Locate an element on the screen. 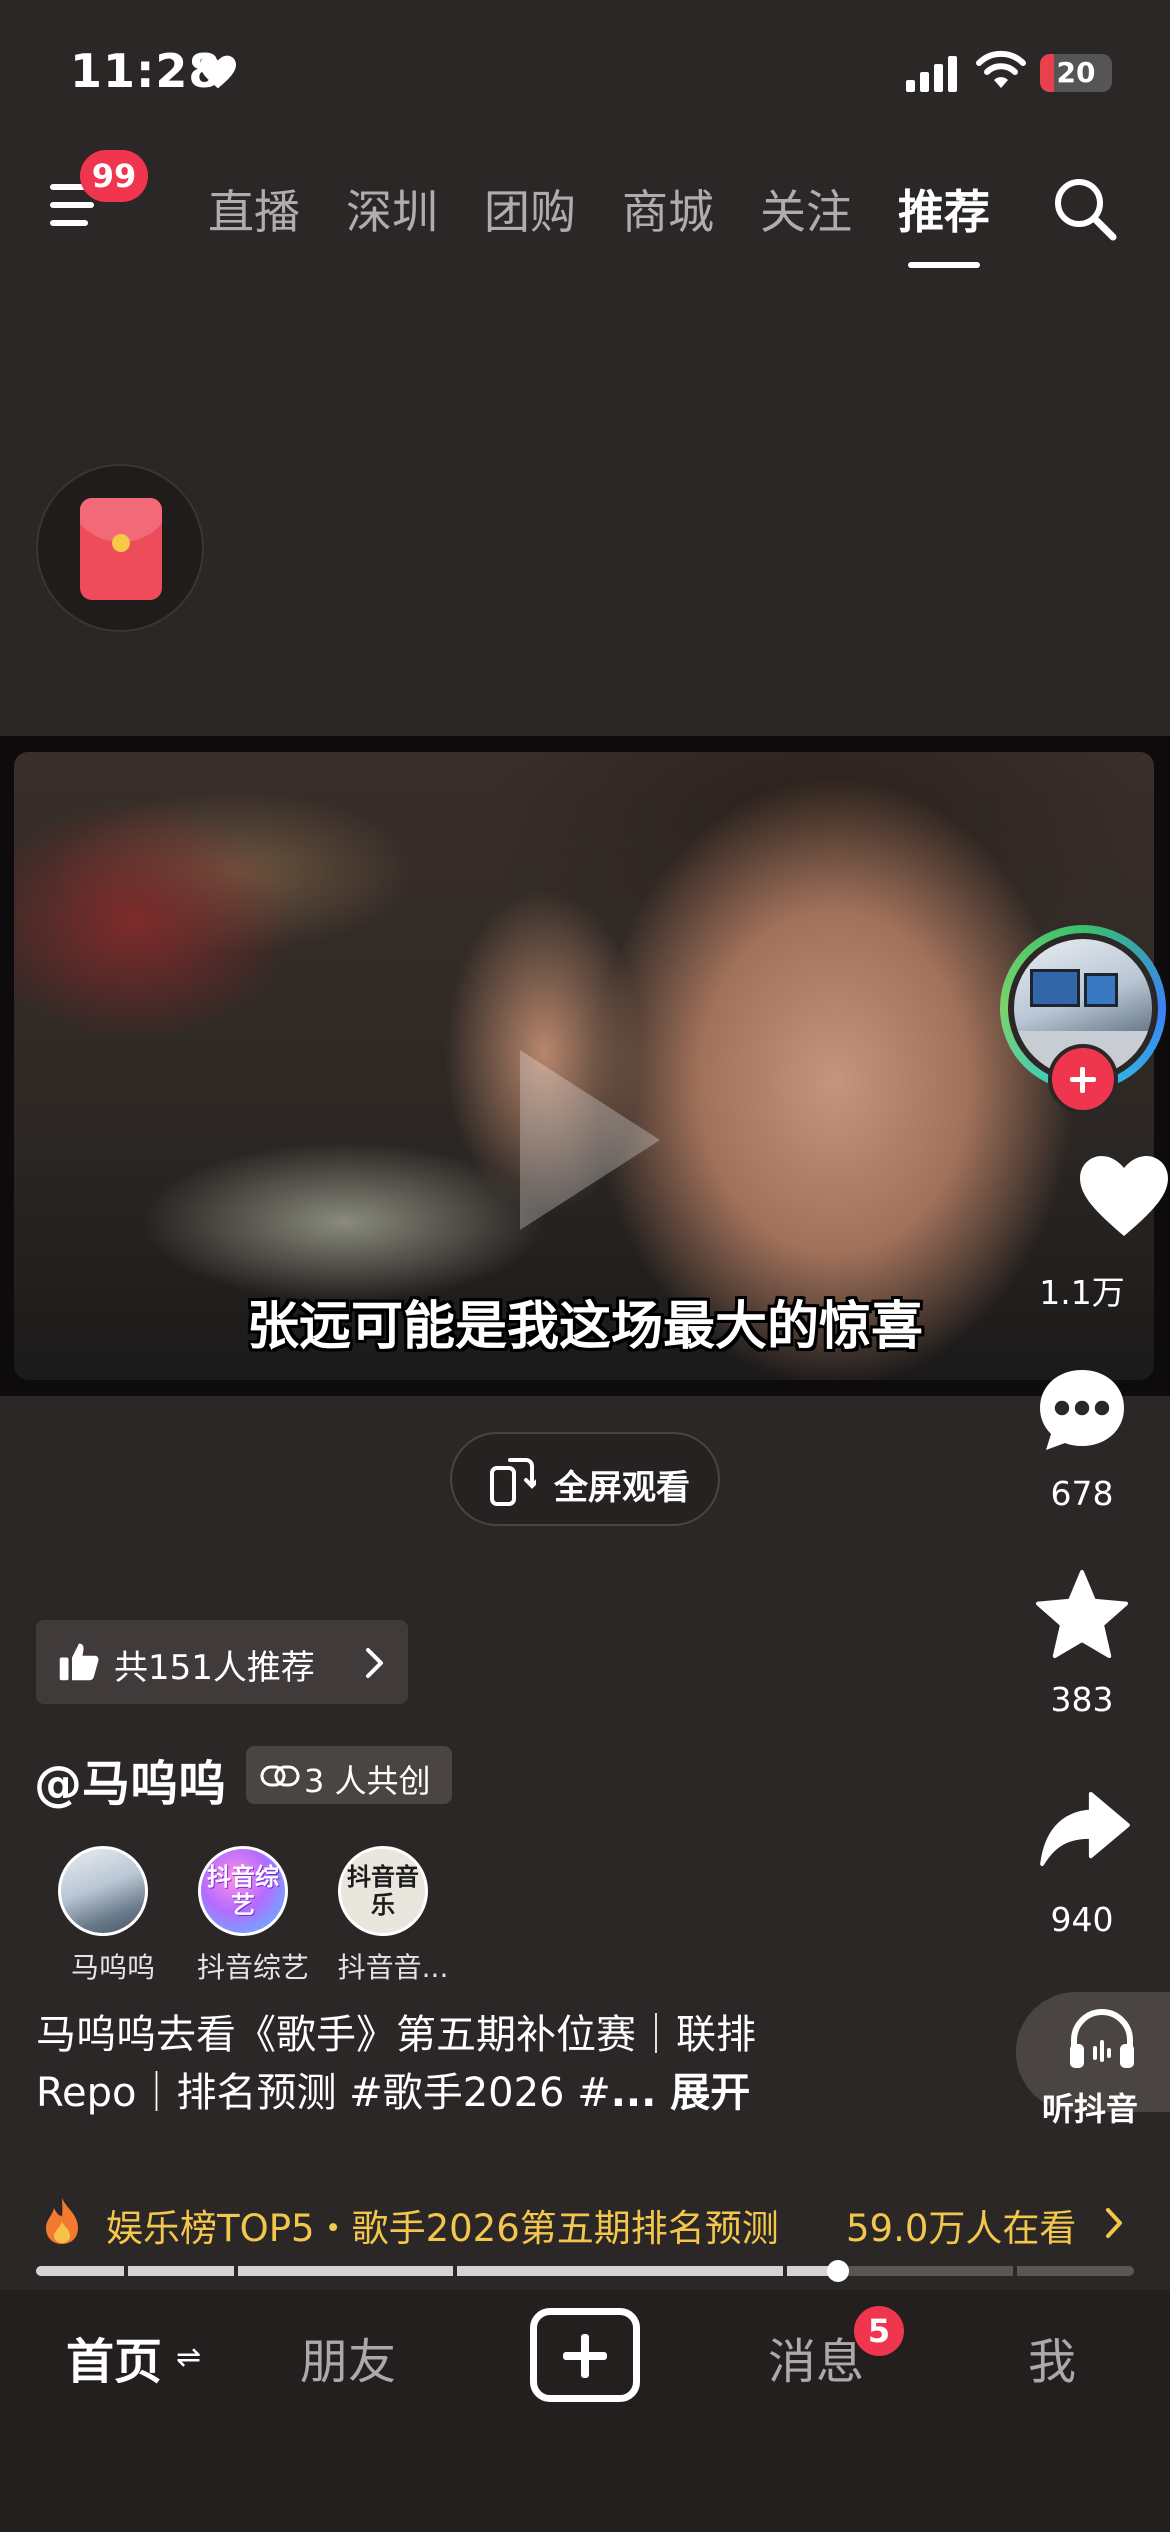 The image size is (1170, 2532). avatar: 抖音音乐 is located at coordinates (383, 1891).